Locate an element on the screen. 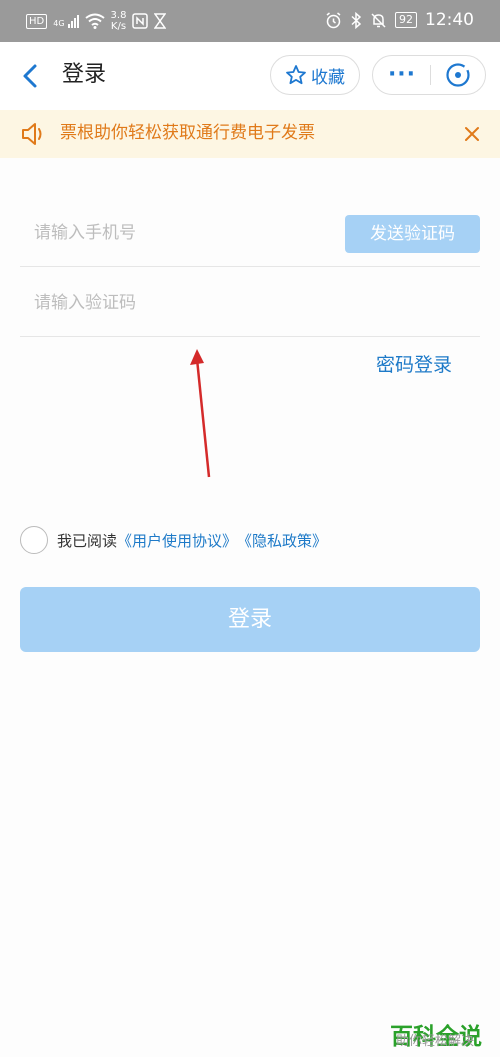  password-login-link: 密码登录 is located at coordinates (414, 365).